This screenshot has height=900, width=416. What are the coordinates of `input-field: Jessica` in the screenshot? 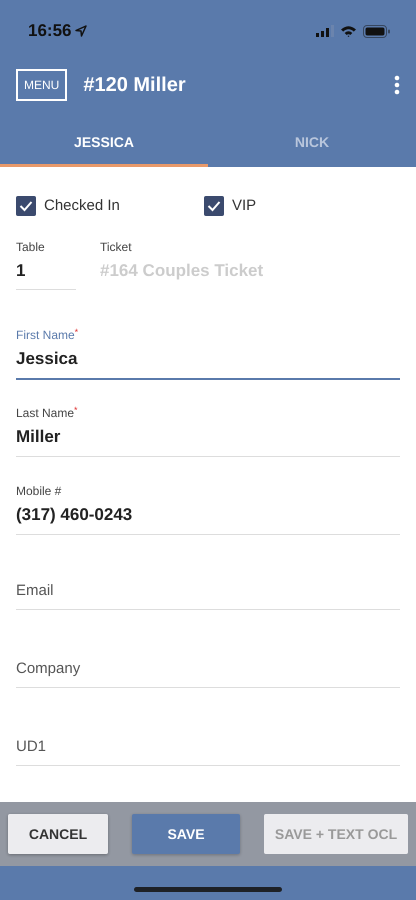 It's located at (208, 362).